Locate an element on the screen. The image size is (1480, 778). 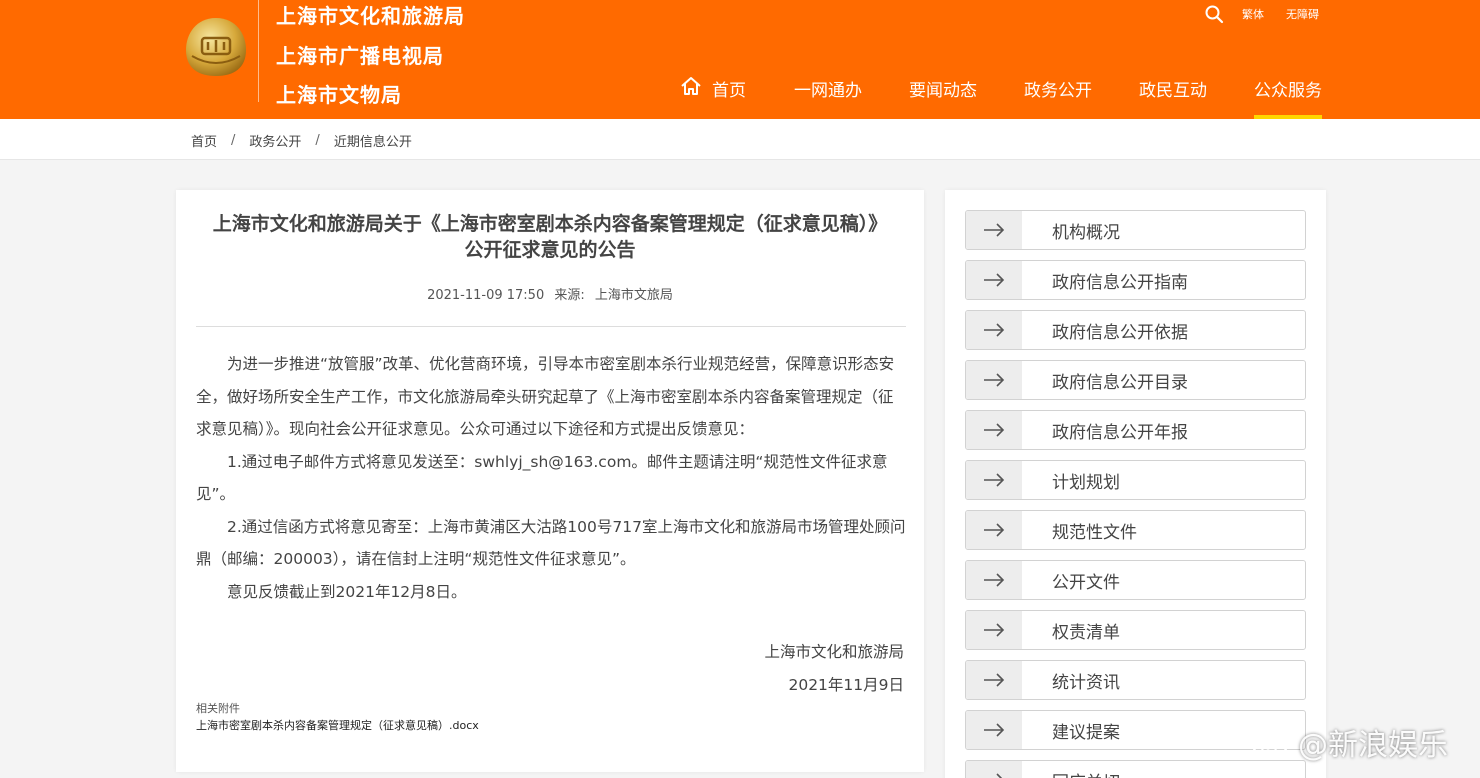
sidebar-item: 政府信息公开年报 is located at coordinates (1135, 430).